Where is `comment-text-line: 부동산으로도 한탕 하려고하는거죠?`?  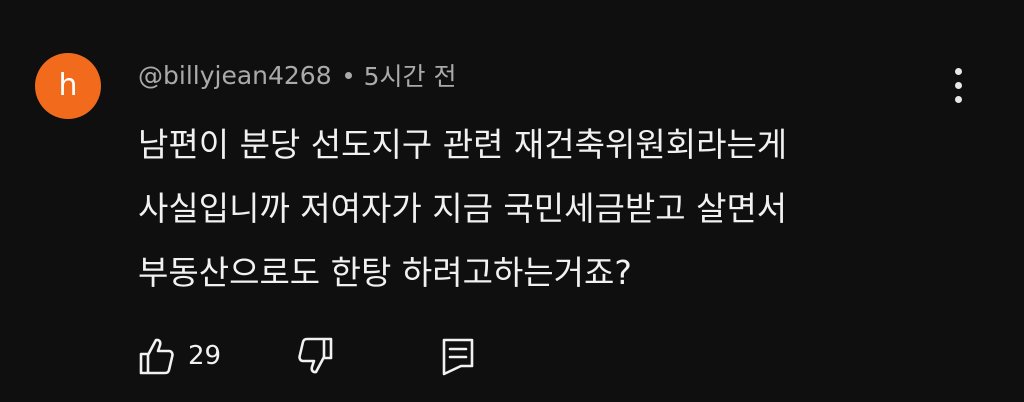
comment-text-line: 부동산으로도 한탕 하려고하는거죠? is located at coordinates (385, 272).